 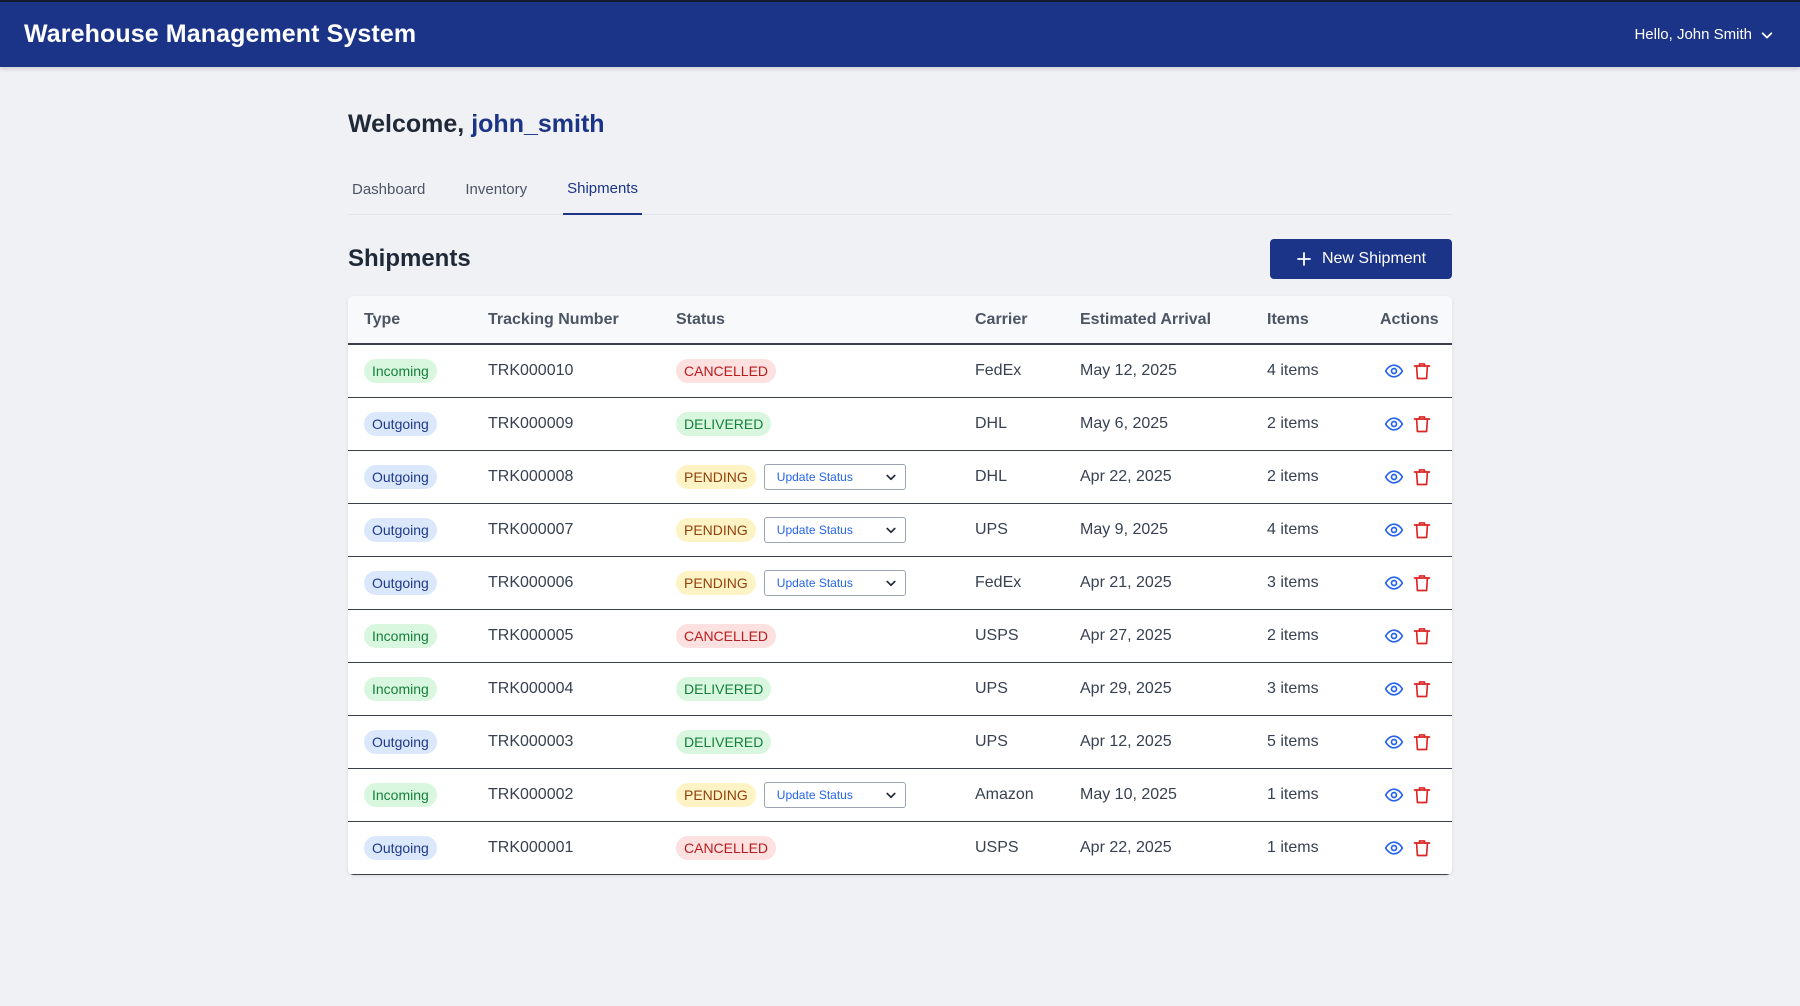 I want to click on cell-tracking-number: TRK000007, so click(x=531, y=529).